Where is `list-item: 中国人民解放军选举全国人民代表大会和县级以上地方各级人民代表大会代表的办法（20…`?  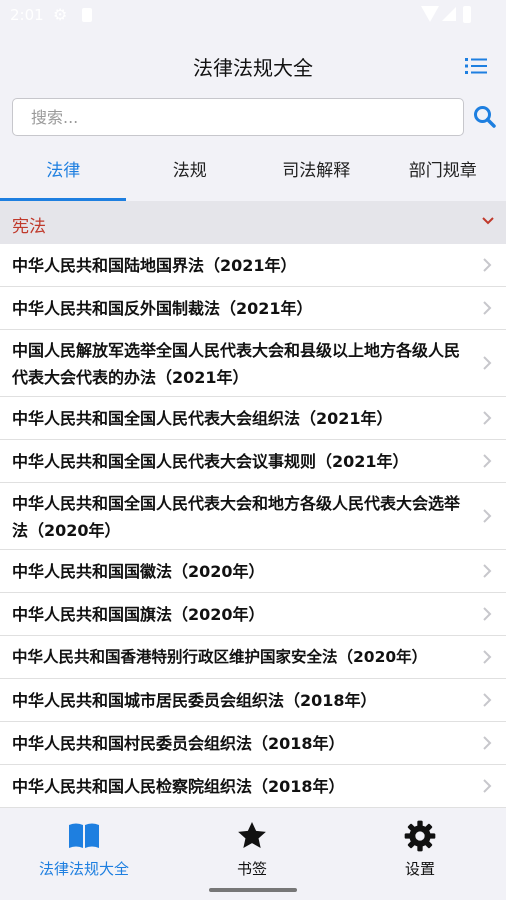 list-item: 中国人民解放军选举全国人民代表大会和县级以上地方各级人民代表大会代表的办法（20… is located at coordinates (253, 363).